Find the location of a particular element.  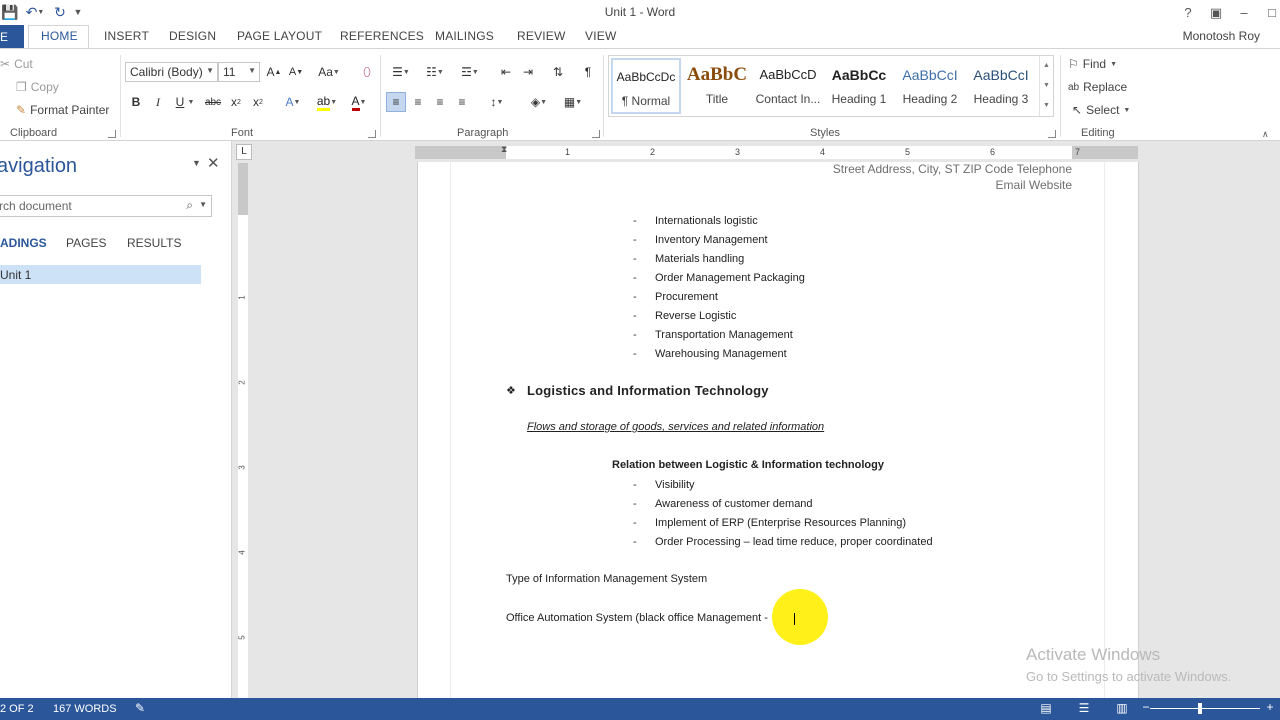

bullets-icon: ☰ ▼ is located at coordinates (401, 72).